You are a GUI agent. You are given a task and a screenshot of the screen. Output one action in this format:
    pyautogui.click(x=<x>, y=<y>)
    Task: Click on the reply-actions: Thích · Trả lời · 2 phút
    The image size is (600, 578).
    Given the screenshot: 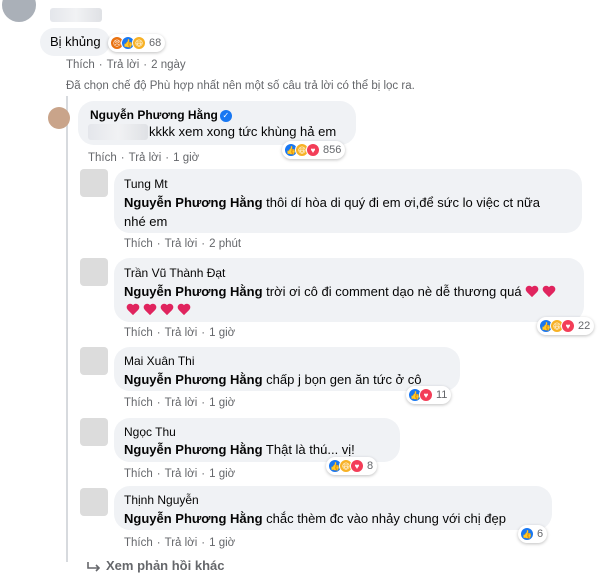 What is the action you would take?
    pyautogui.click(x=183, y=244)
    